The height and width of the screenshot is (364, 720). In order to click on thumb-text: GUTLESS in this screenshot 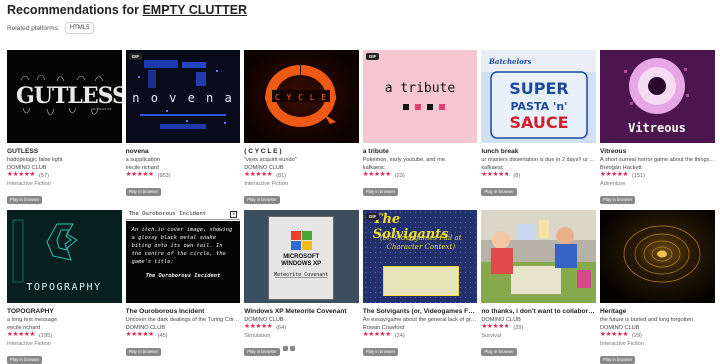, I will do `click(69, 96)`.